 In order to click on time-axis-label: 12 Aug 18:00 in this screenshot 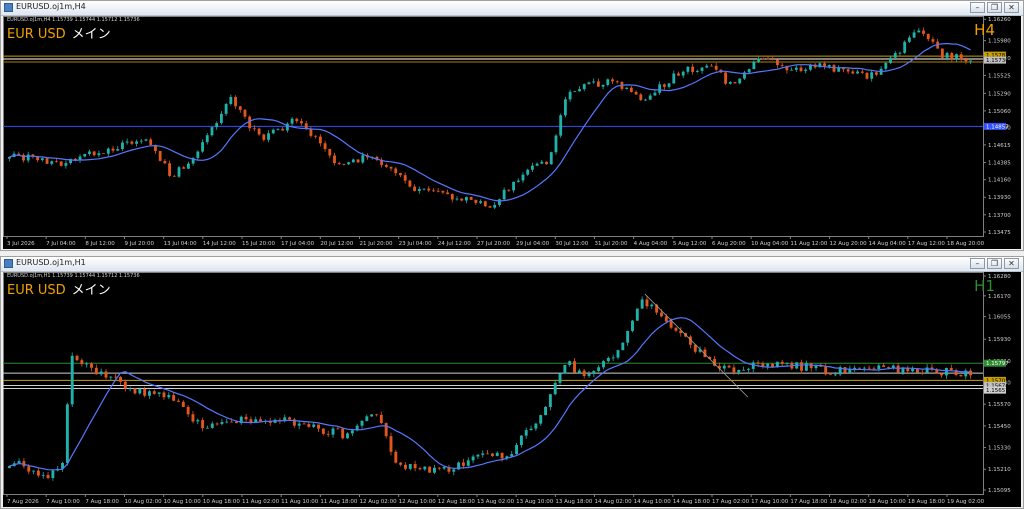, I will do `click(457, 502)`.